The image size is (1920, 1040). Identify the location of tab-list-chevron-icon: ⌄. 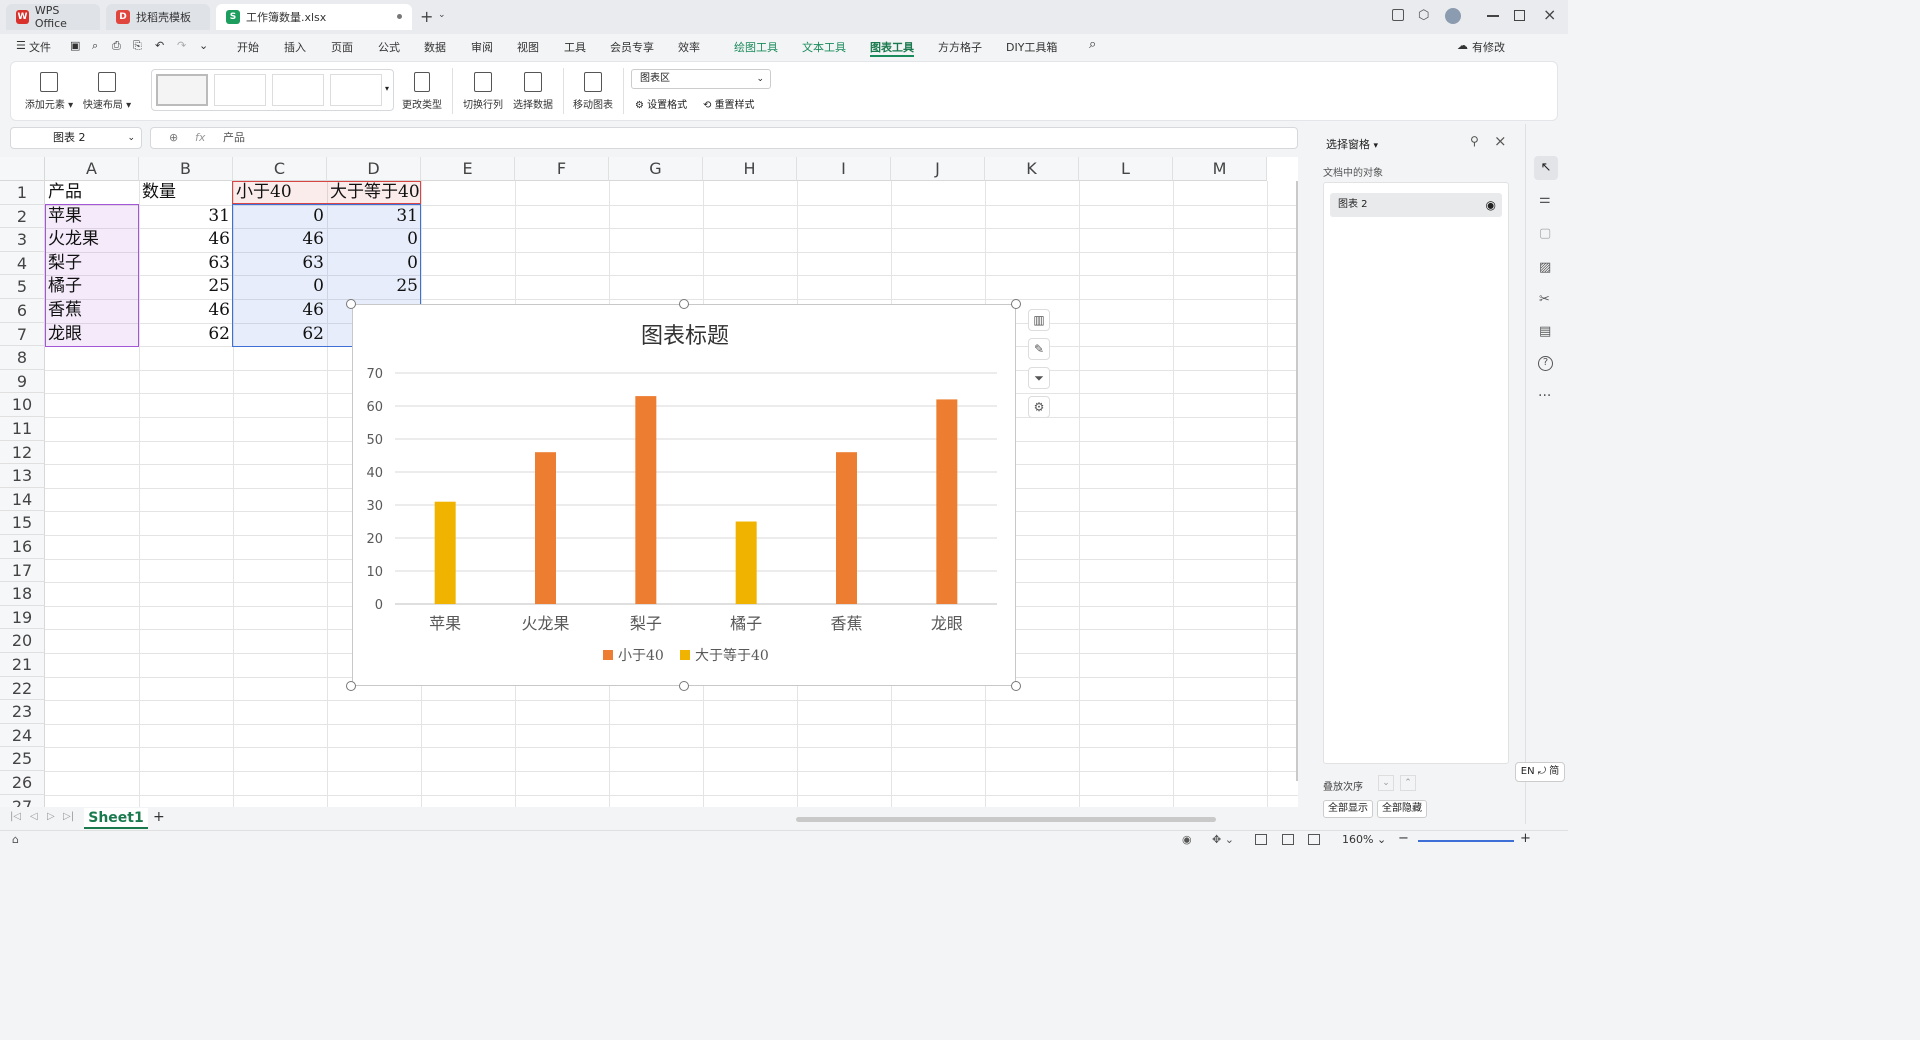
(442, 15).